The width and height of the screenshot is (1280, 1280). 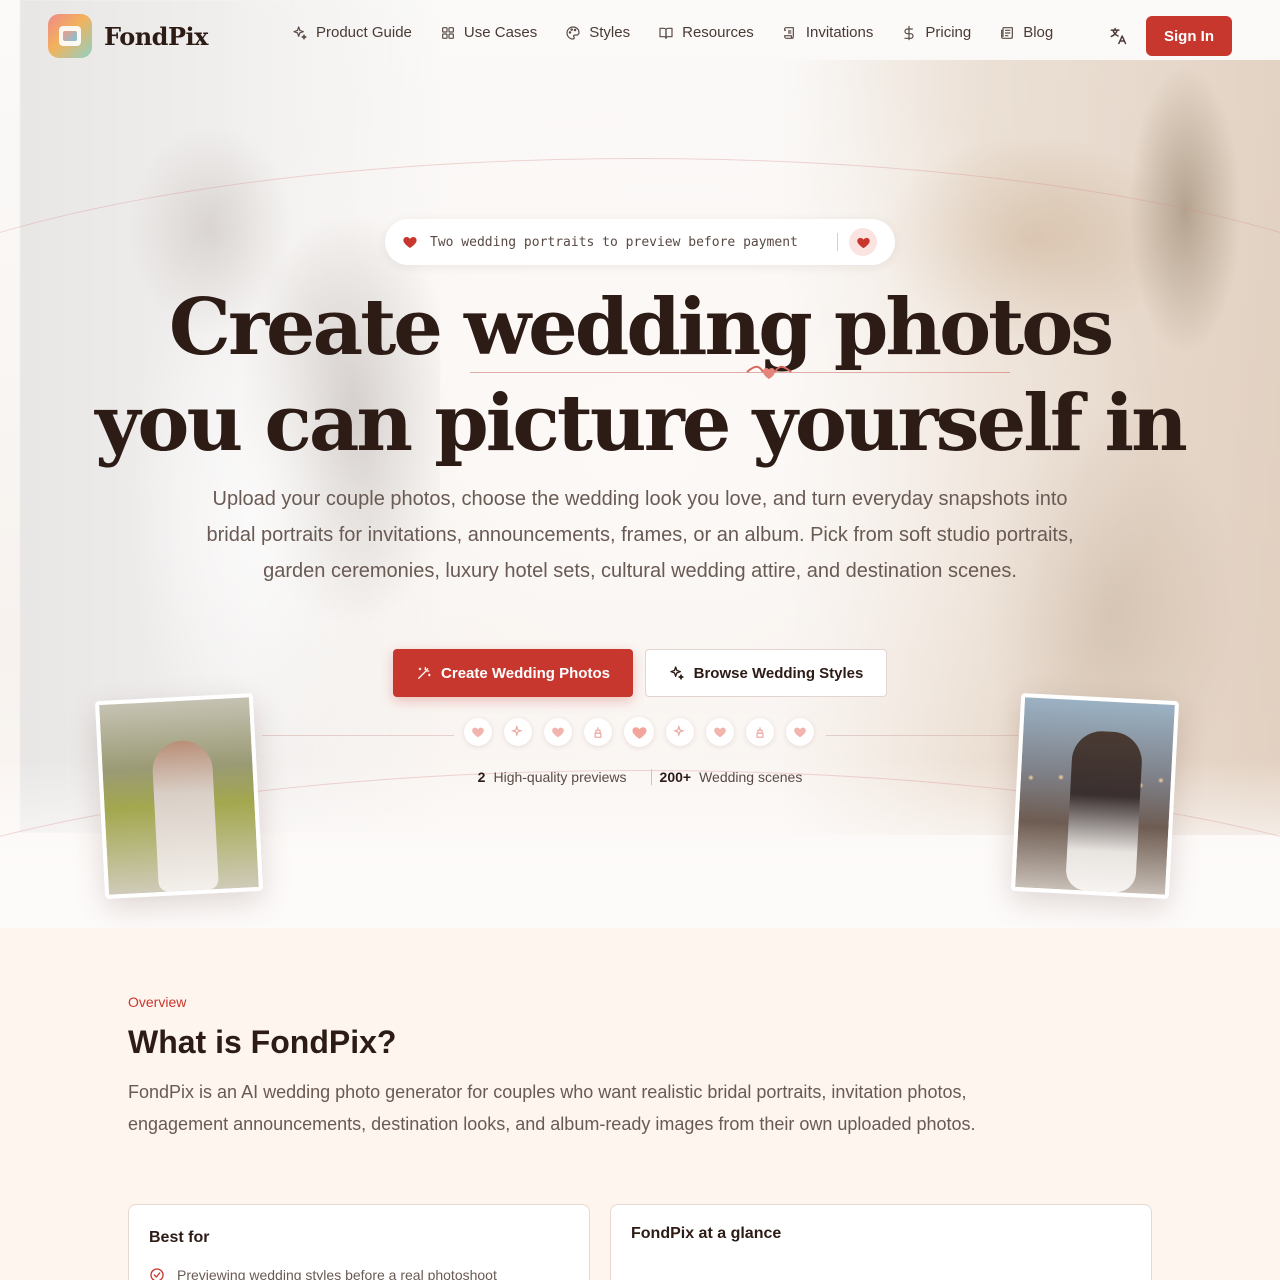 I want to click on nav-item-label: Resources, so click(x=718, y=32).